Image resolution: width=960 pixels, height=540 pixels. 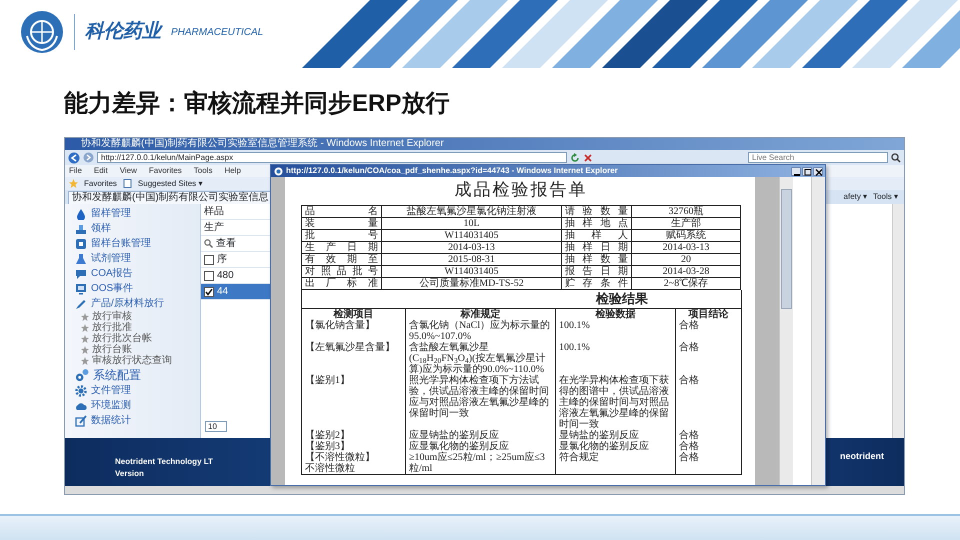 I want to click on menu-item: File, so click(x=75, y=171).